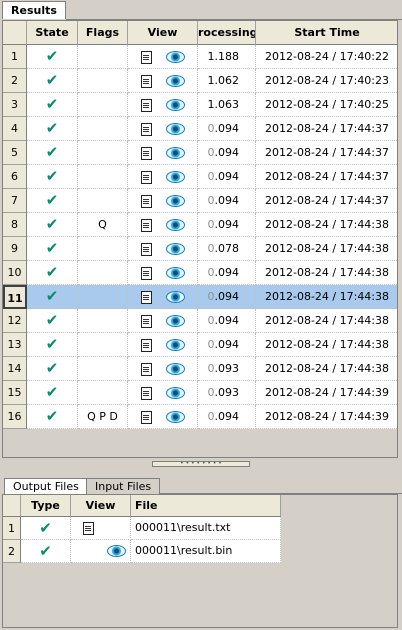 The image size is (402, 630). What do you see at coordinates (15, 57) in the screenshot?
I see `row-number: 1` at bounding box center [15, 57].